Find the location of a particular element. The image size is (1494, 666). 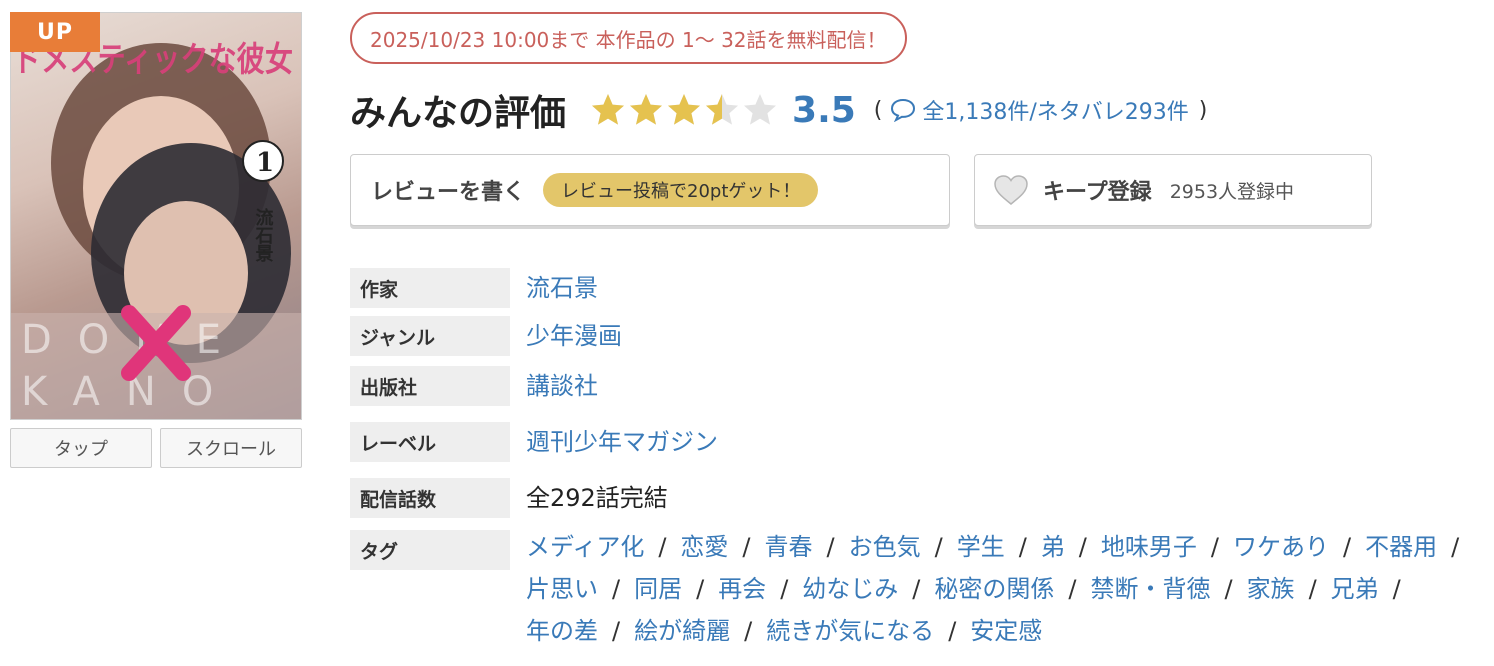

detail-row-episodes: 配信話数 全292話完結 is located at coordinates (509, 498).